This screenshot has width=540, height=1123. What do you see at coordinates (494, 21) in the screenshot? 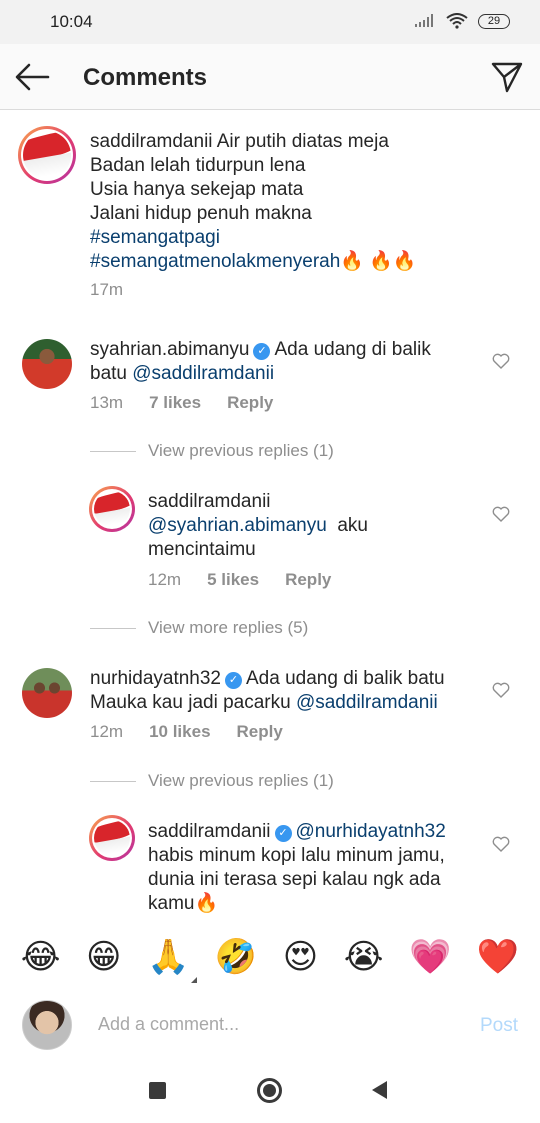
I see `battery-icon: 29` at bounding box center [494, 21].